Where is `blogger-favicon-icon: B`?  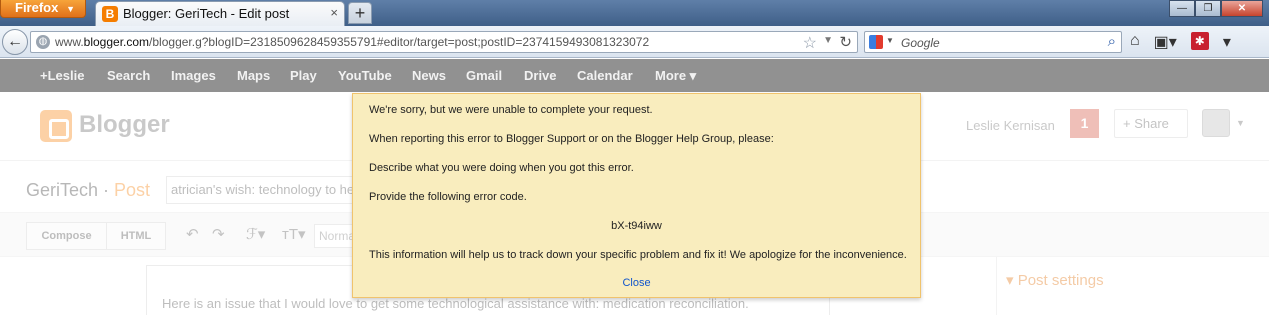 blogger-favicon-icon: B is located at coordinates (110, 14).